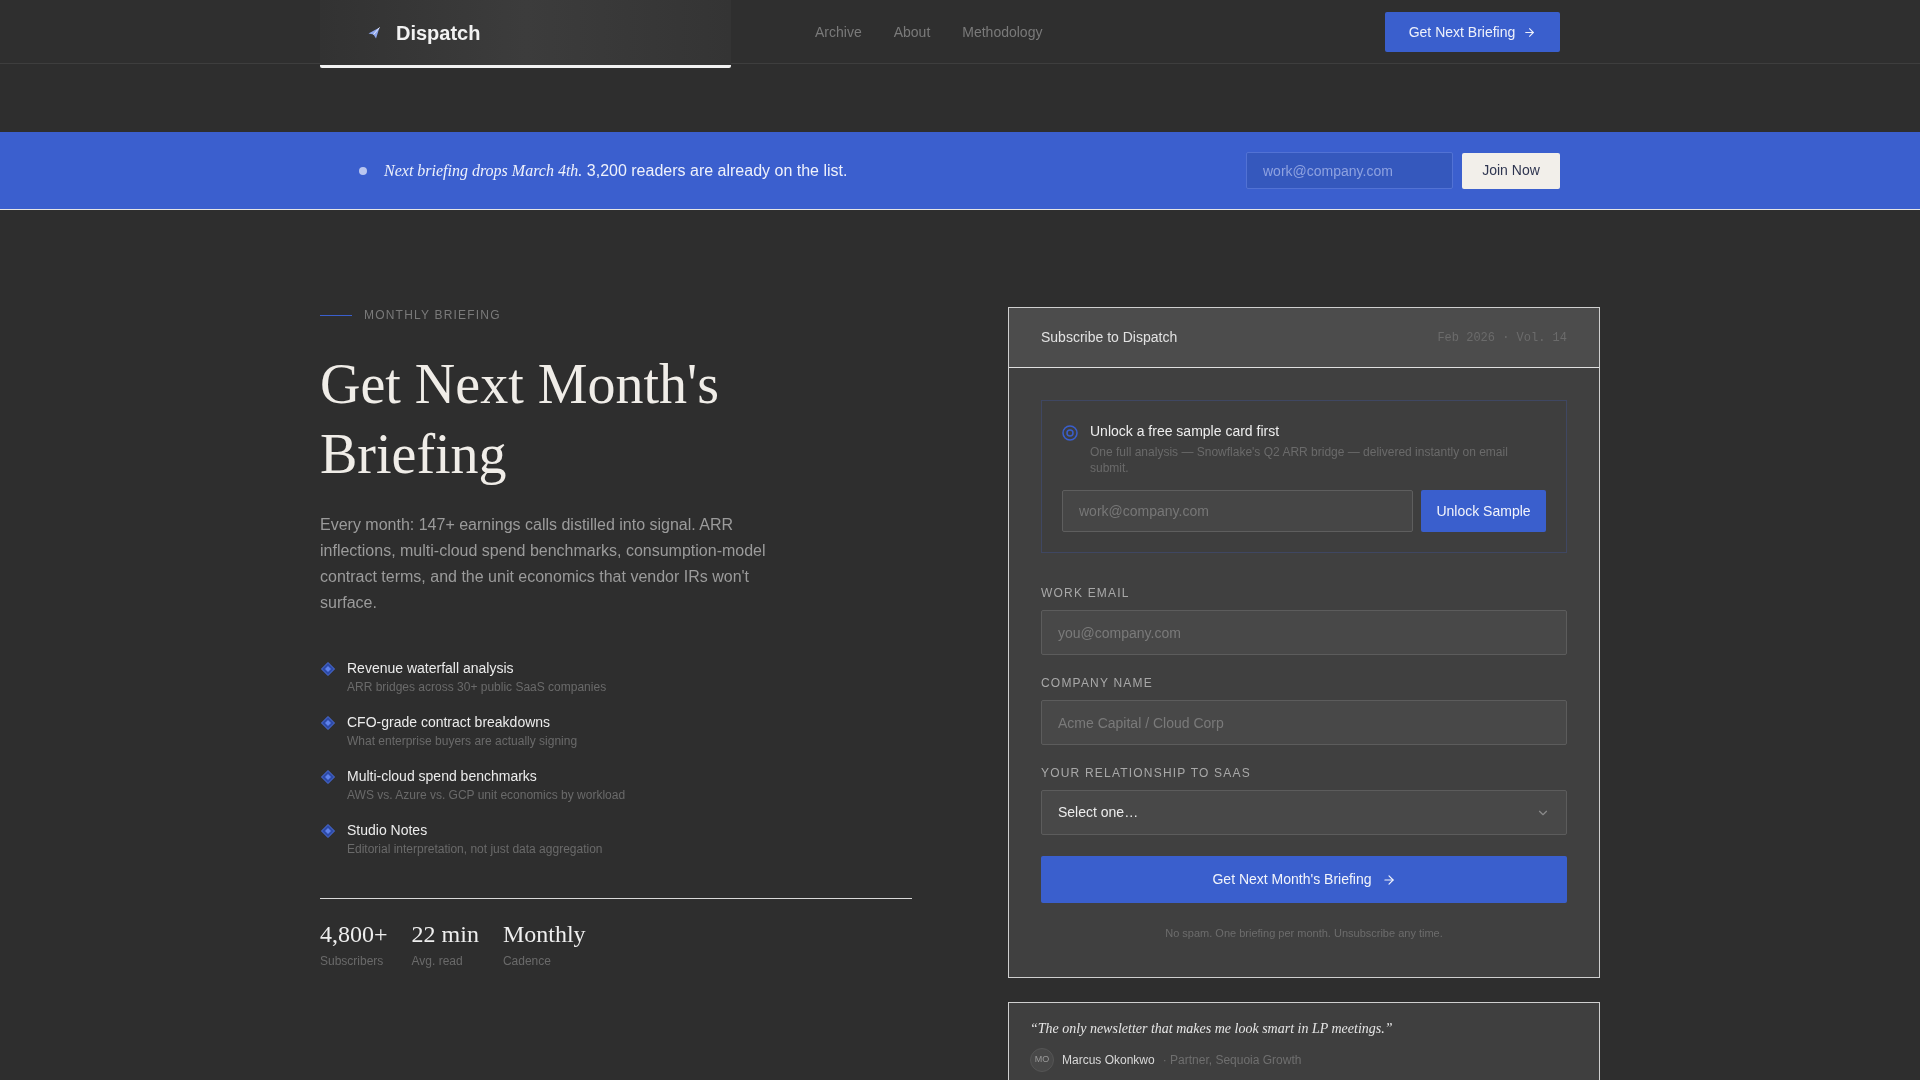  I want to click on sample-title: Unlock a free sample card first, so click(1185, 431).